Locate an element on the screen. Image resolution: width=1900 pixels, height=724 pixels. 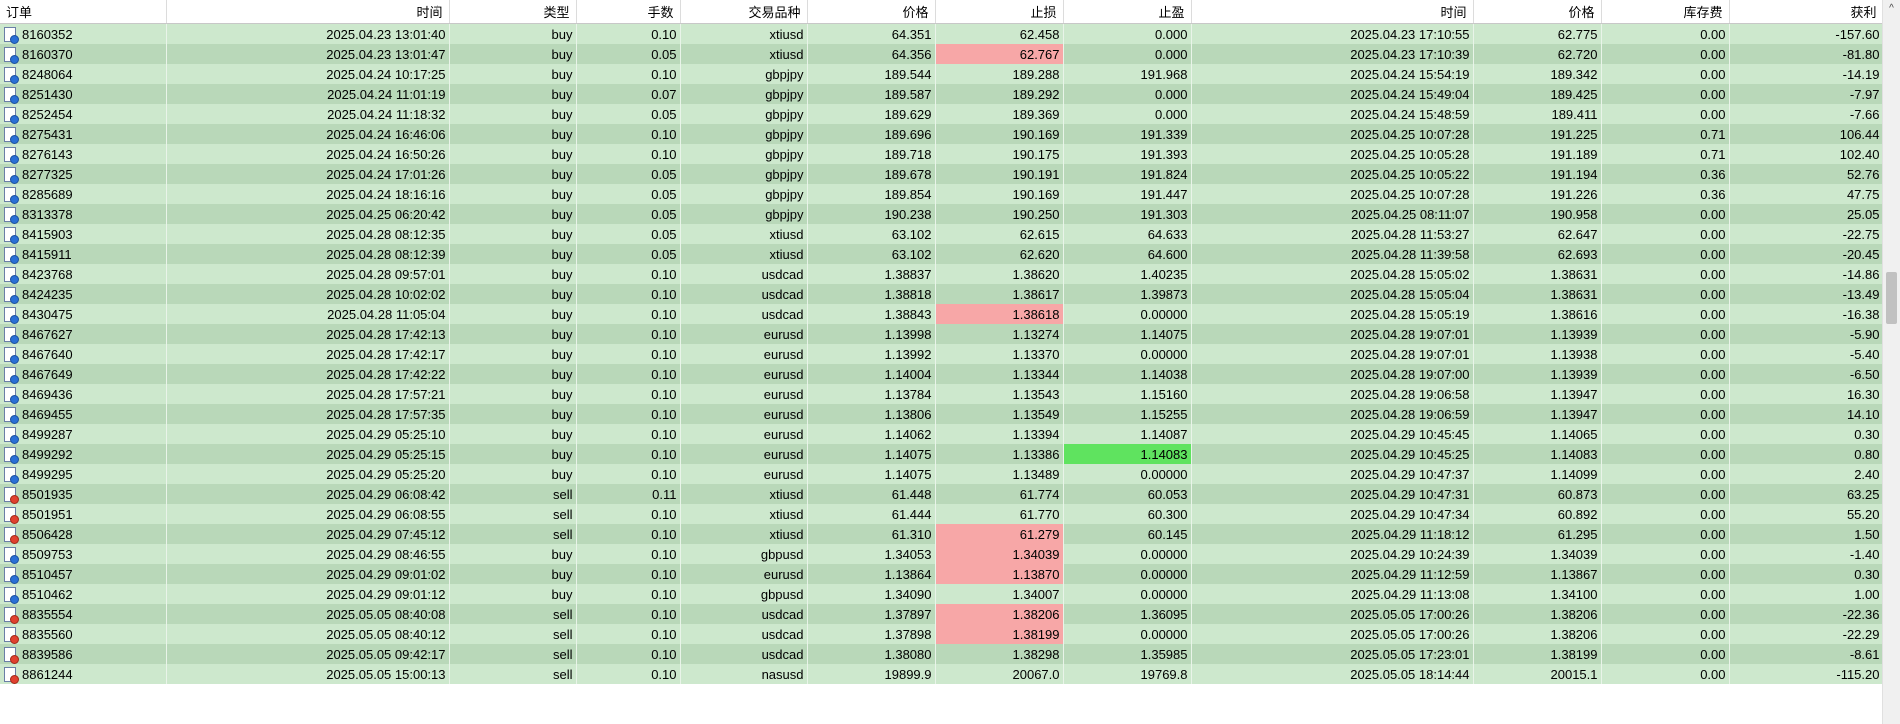
cell-close-price: 1.38206 is located at coordinates (1537, 614).